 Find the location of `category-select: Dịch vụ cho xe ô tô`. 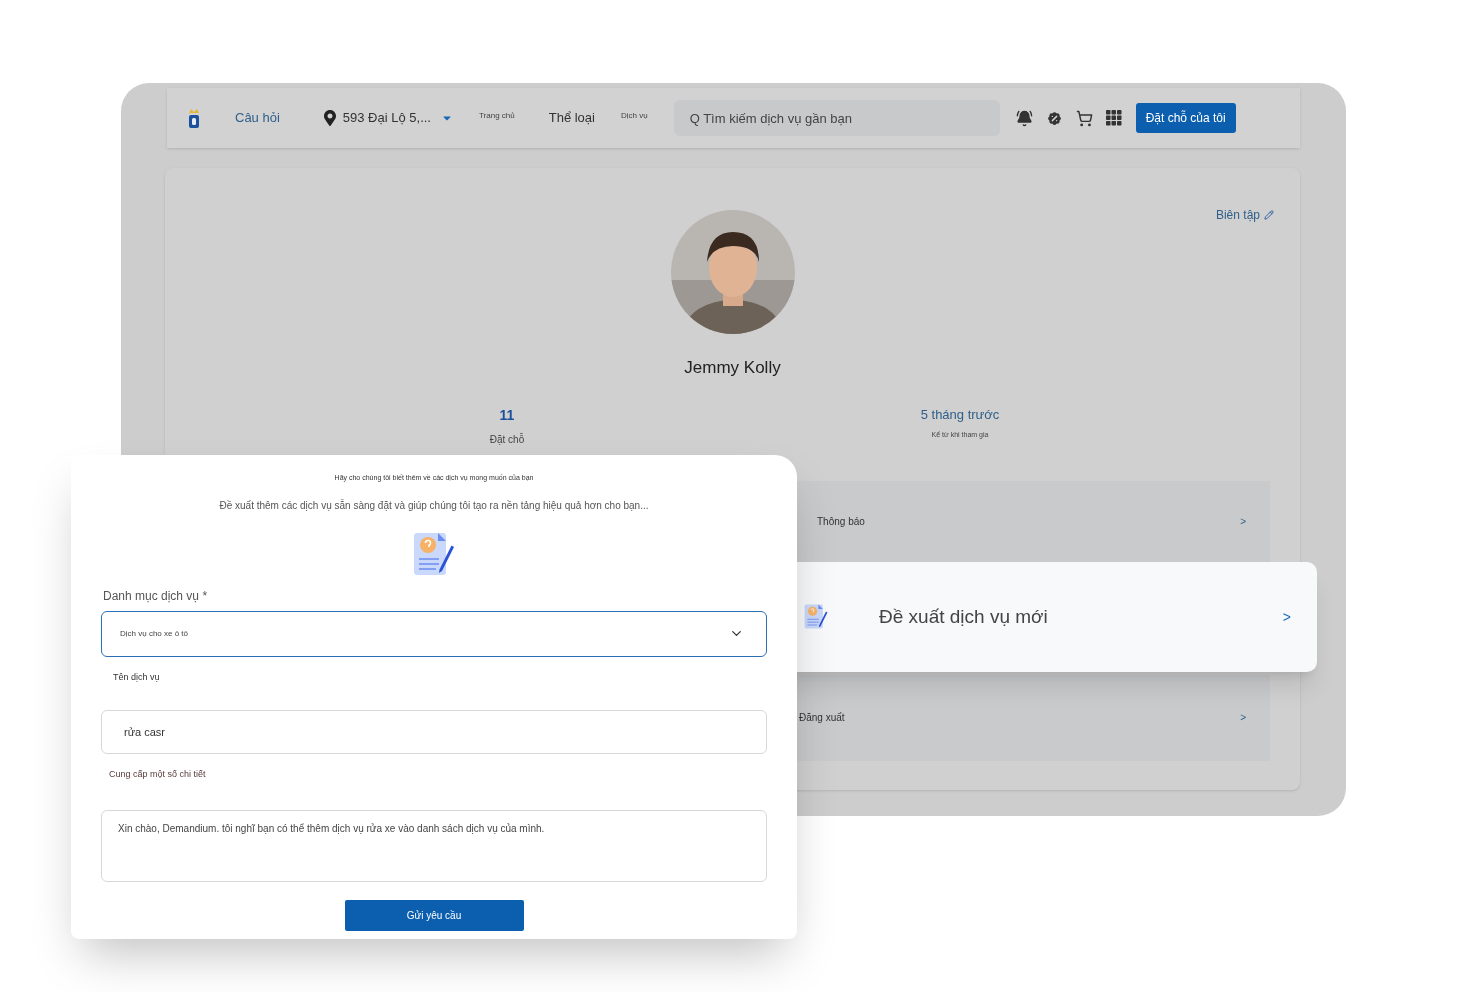

category-select: Dịch vụ cho xe ô tô is located at coordinates (434, 633).